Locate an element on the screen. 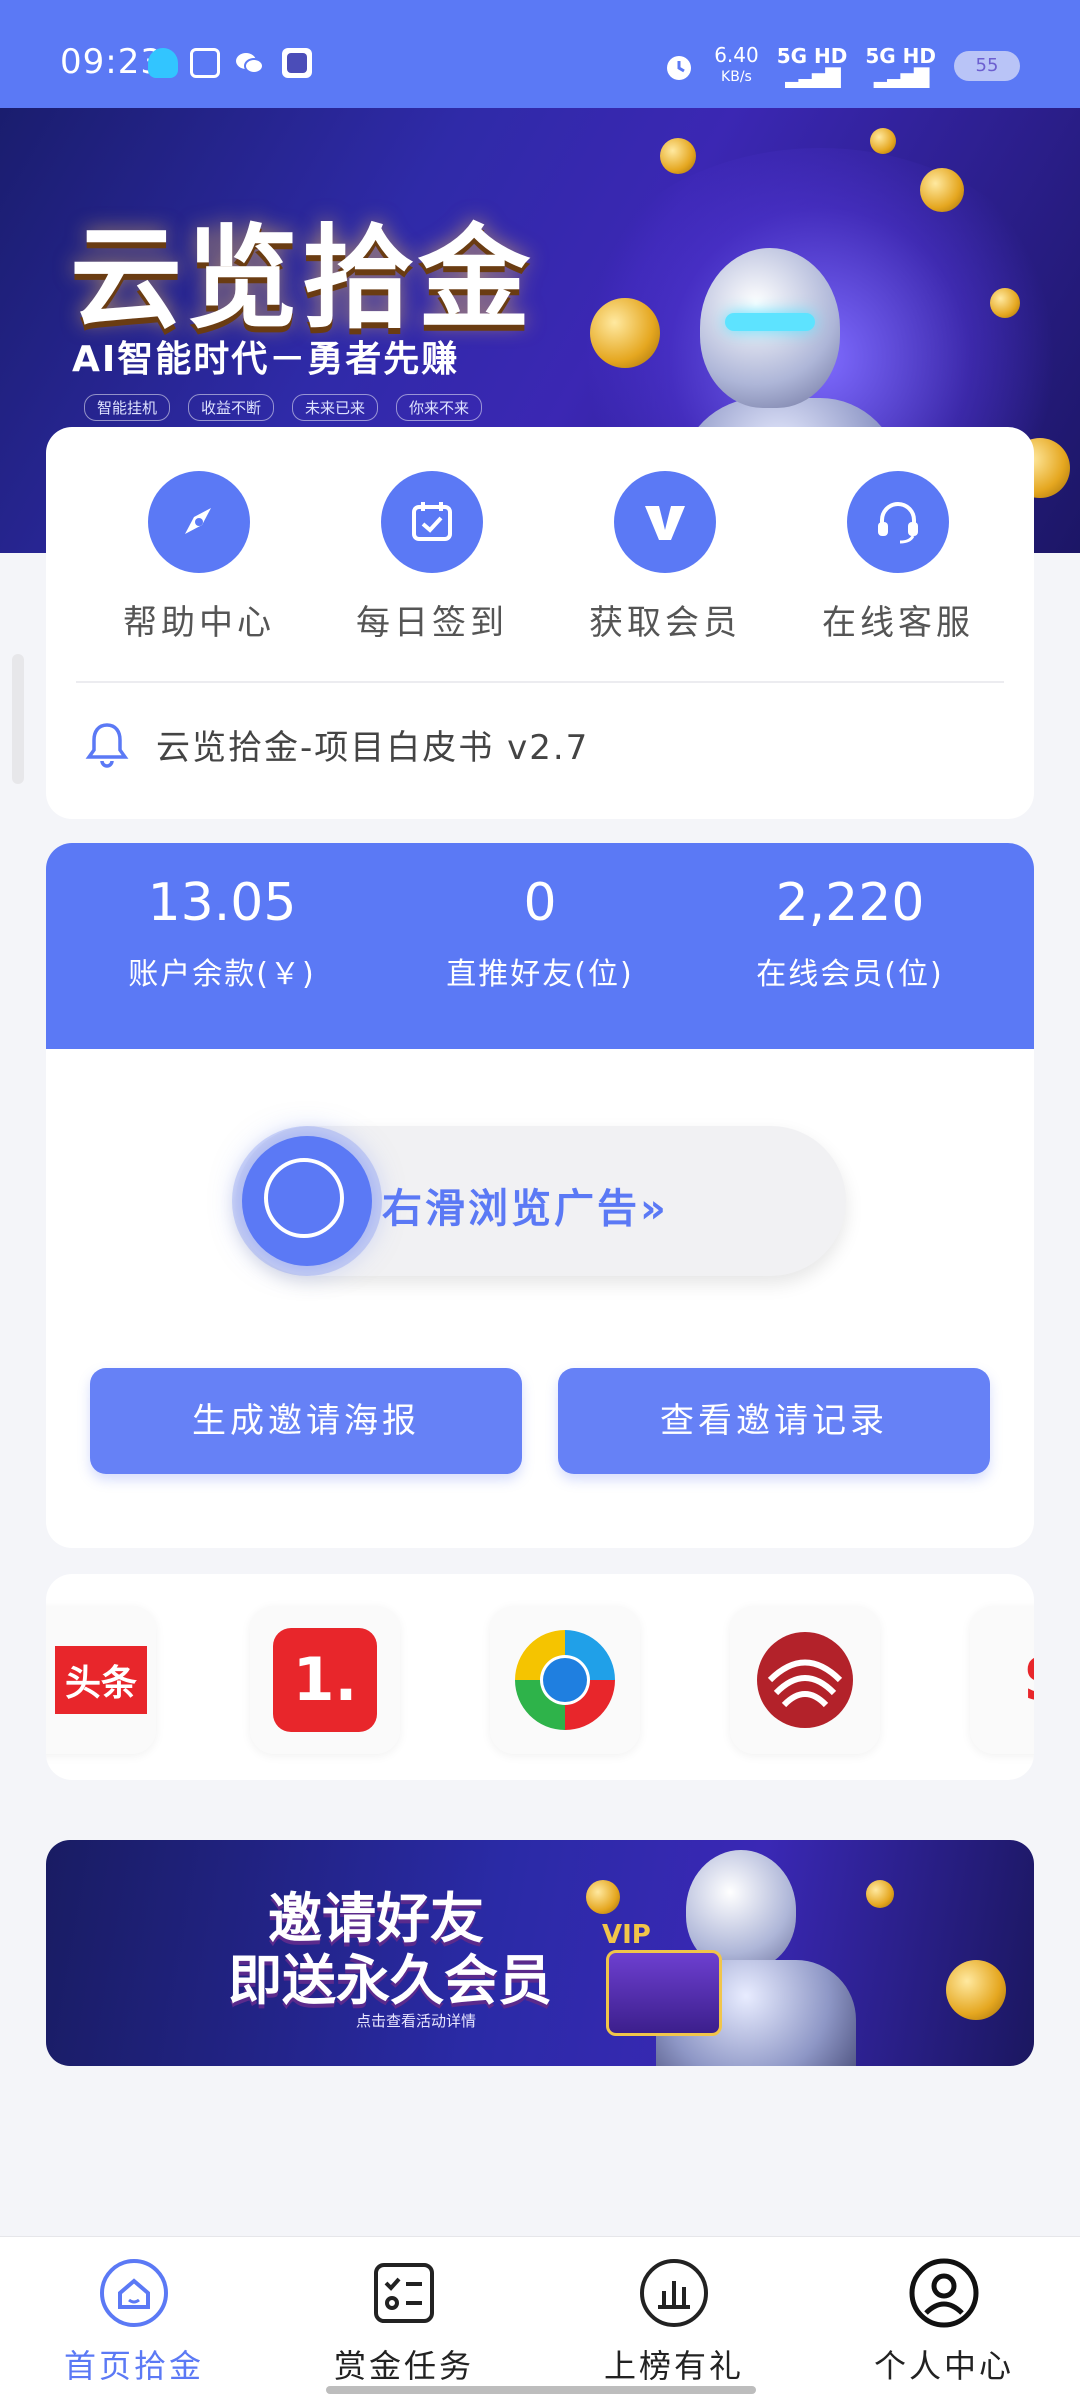 This screenshot has width=1080, height=2401. menu-get-vip: 获取会员 is located at coordinates (665, 557).